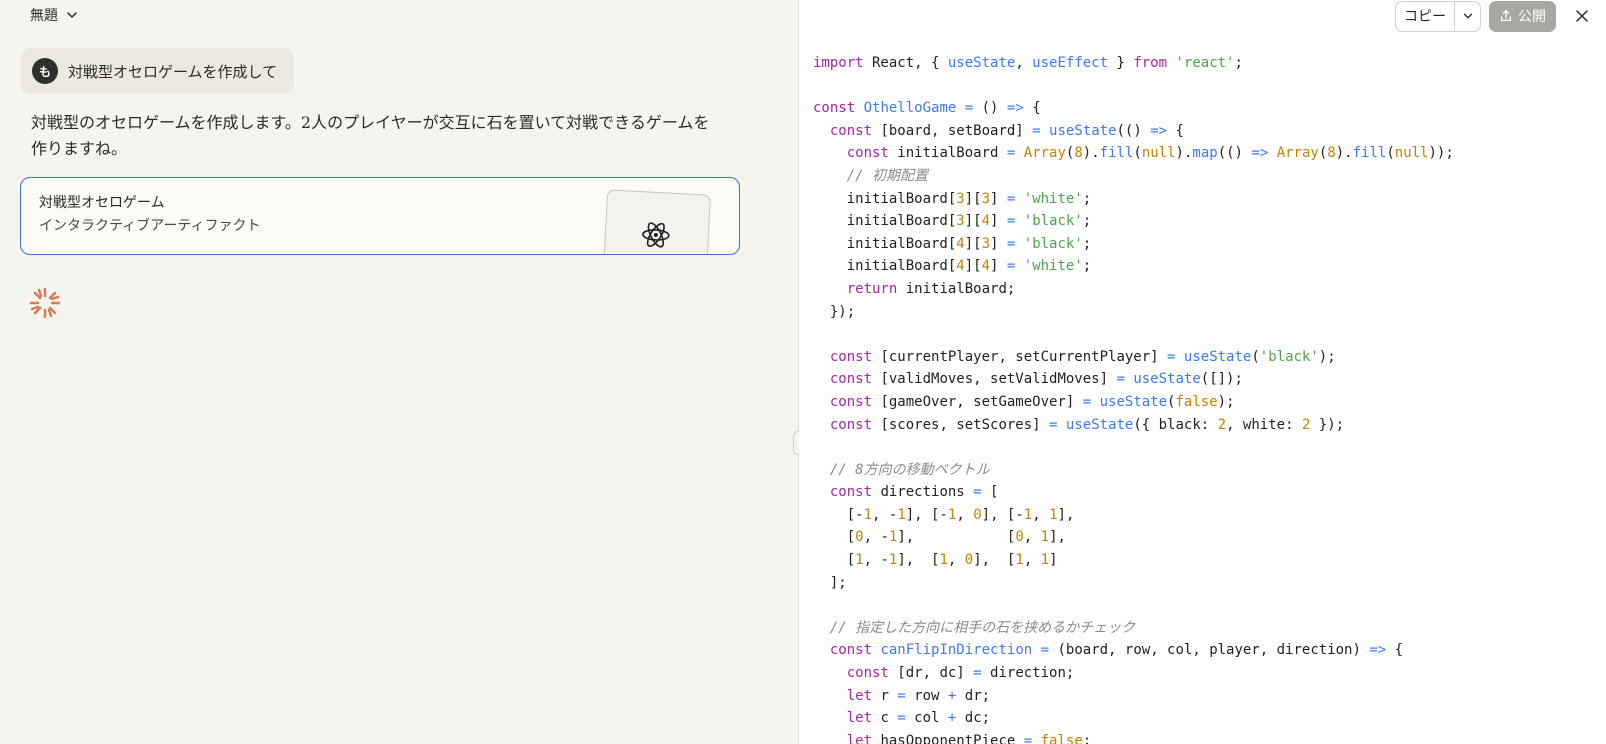 The image size is (1606, 744). What do you see at coordinates (931, 288) in the screenshot?
I see `code-line: return initialBoard;` at bounding box center [931, 288].